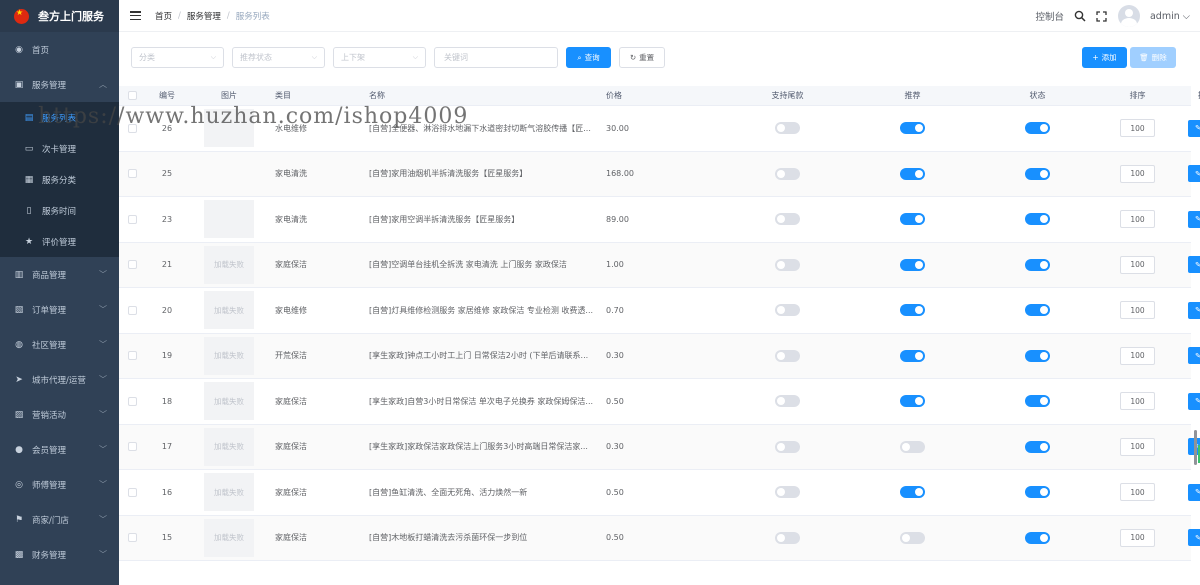 This screenshot has width=1200, height=585. I want to click on reset-button: ↻ 重置, so click(642, 57).